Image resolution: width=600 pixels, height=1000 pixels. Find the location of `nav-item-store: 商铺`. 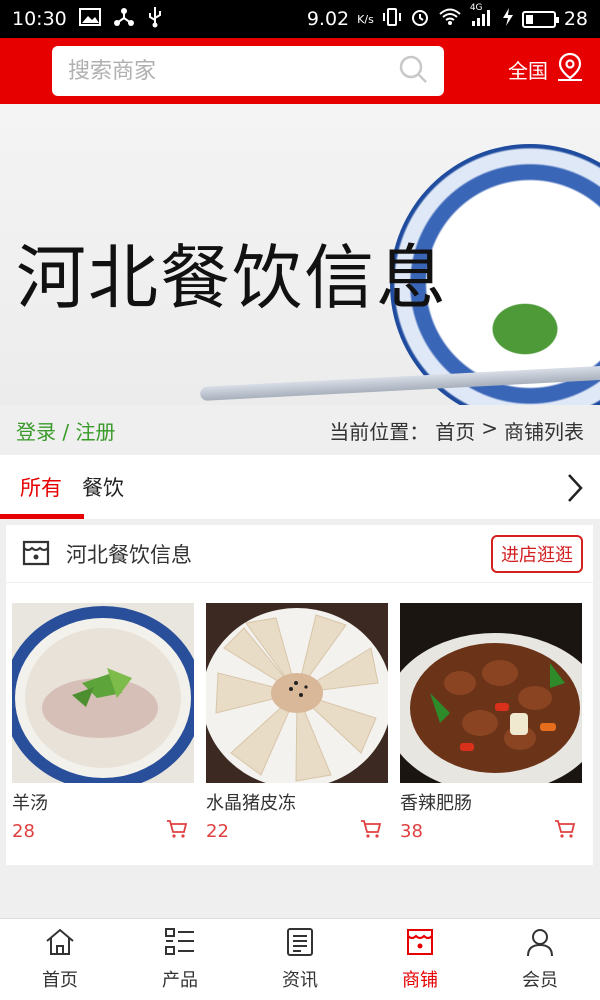

nav-item-store: 商铺 is located at coordinates (420, 959).